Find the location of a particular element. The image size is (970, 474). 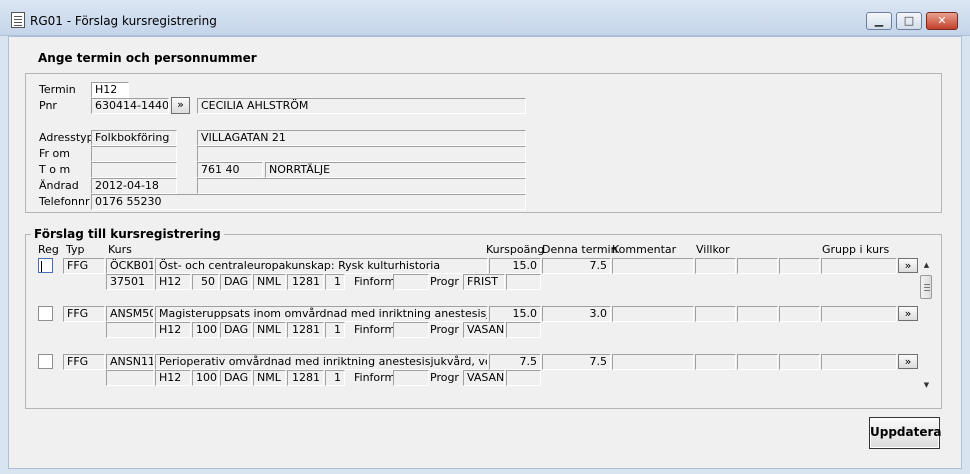

adresstyp-field: Folkbokföring is located at coordinates (134, 138).